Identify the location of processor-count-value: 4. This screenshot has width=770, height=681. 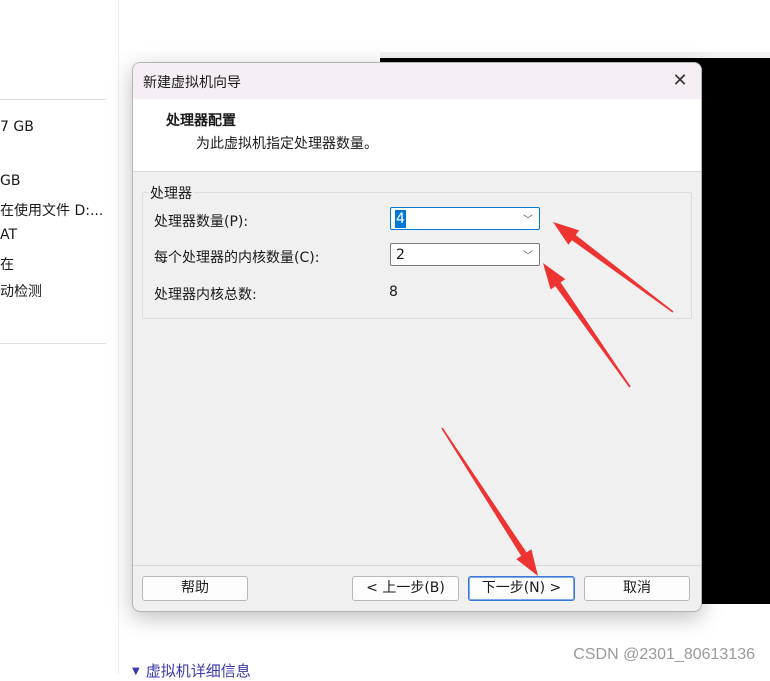
(400, 219).